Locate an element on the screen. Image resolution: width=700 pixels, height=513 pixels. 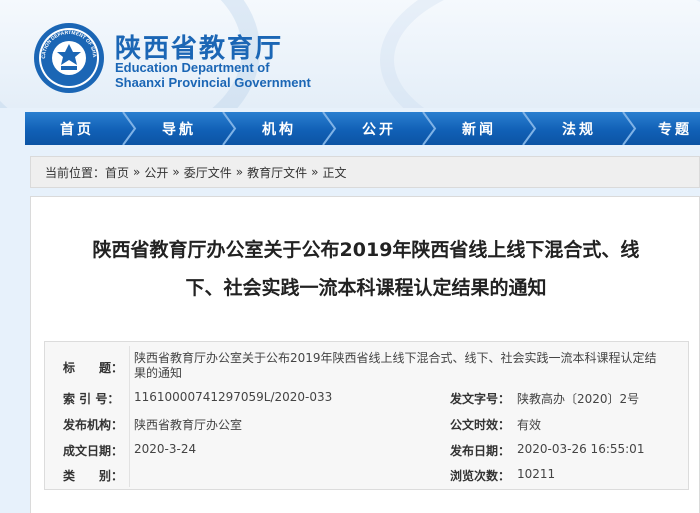
meta-created-date-value: 2020-3-24 is located at coordinates (165, 449).